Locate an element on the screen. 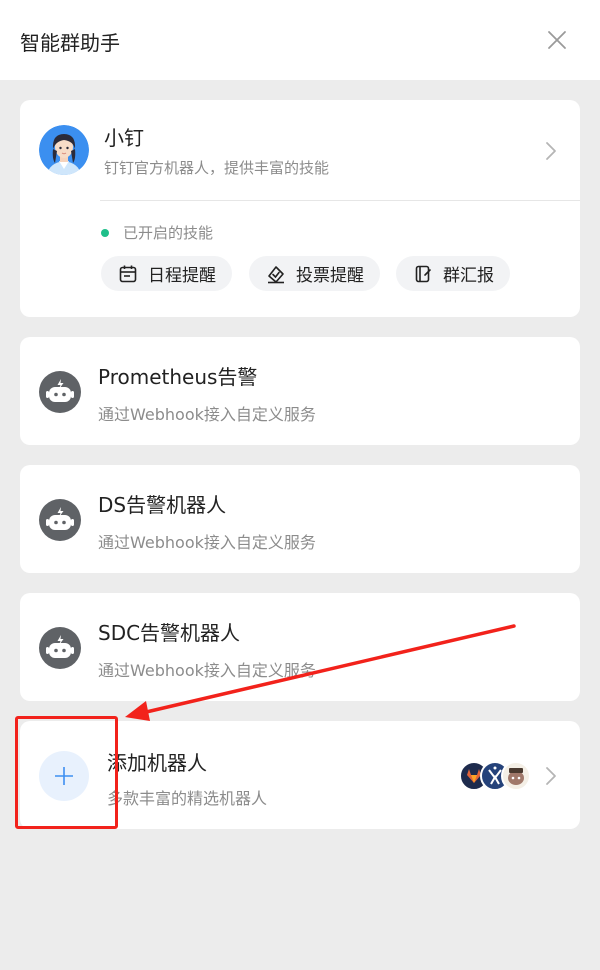  calendar-icon is located at coordinates (128, 273).